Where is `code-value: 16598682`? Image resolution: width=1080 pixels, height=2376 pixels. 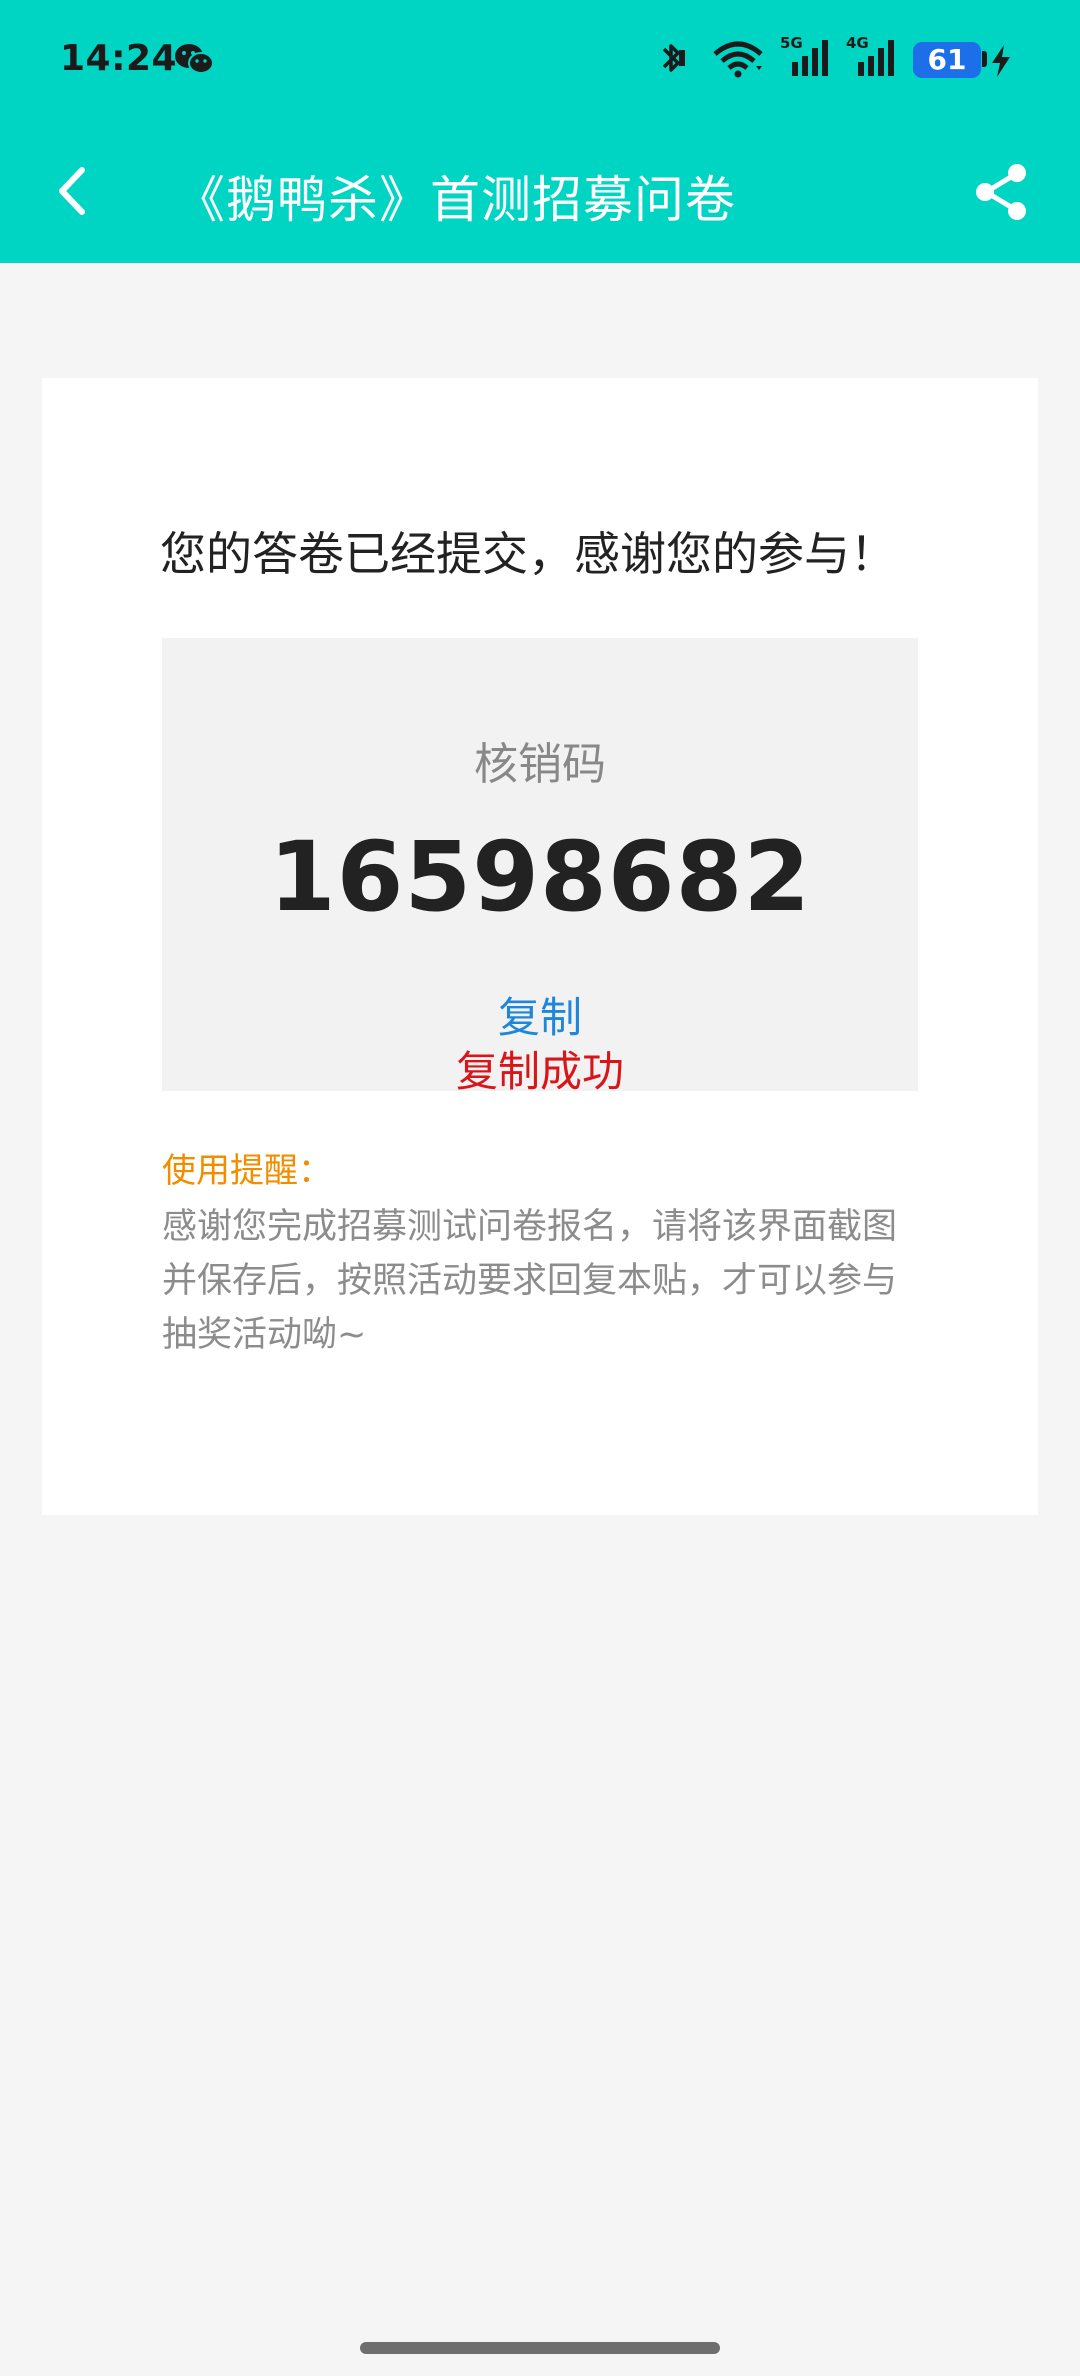 code-value: 16598682 is located at coordinates (540, 877).